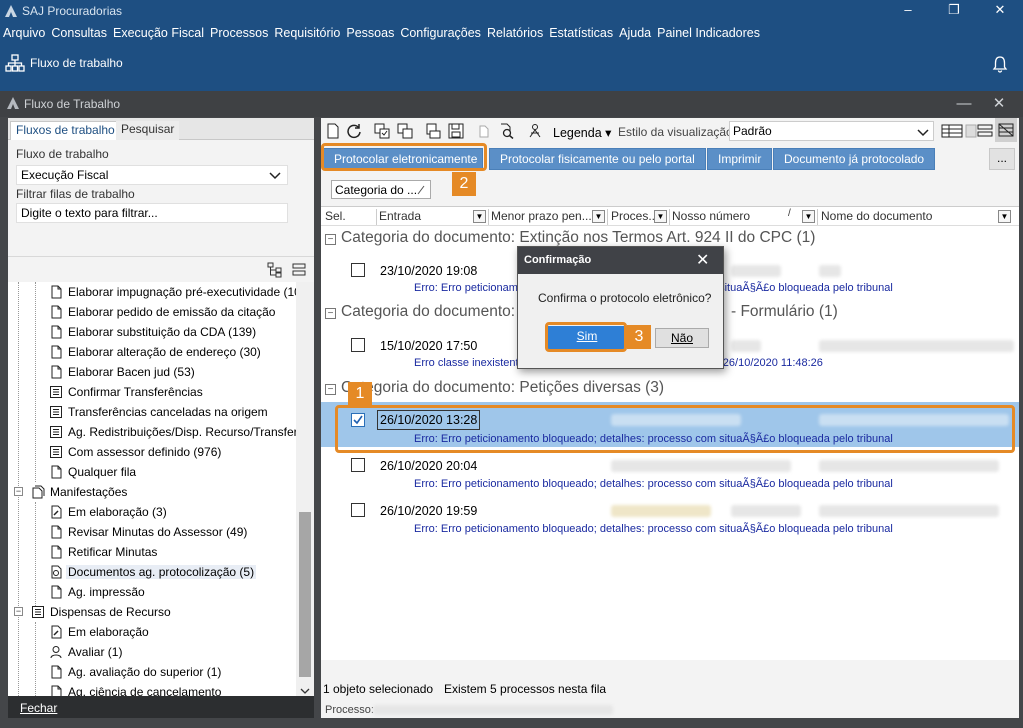 This screenshot has height=728, width=1023. I want to click on tree-folder-dispensas: − Dispensas de Recurso, so click(152, 612).